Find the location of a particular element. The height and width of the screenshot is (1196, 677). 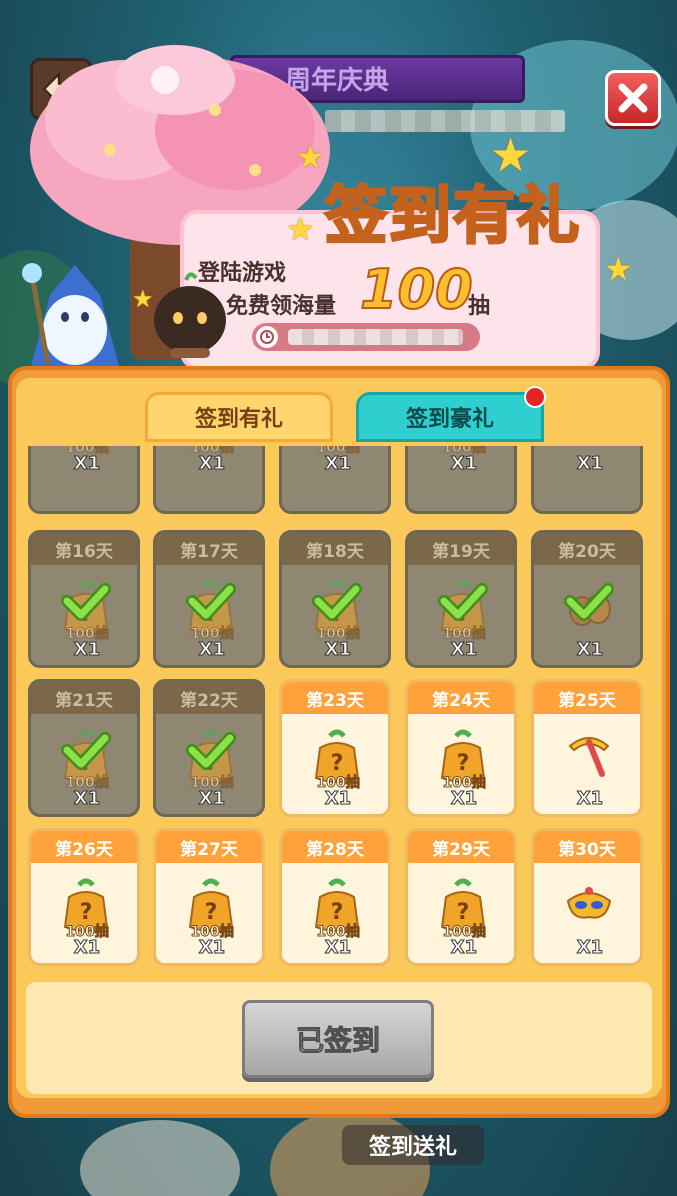

reward-cell: 第19天? 100抽 X1 is located at coordinates (461, 599).